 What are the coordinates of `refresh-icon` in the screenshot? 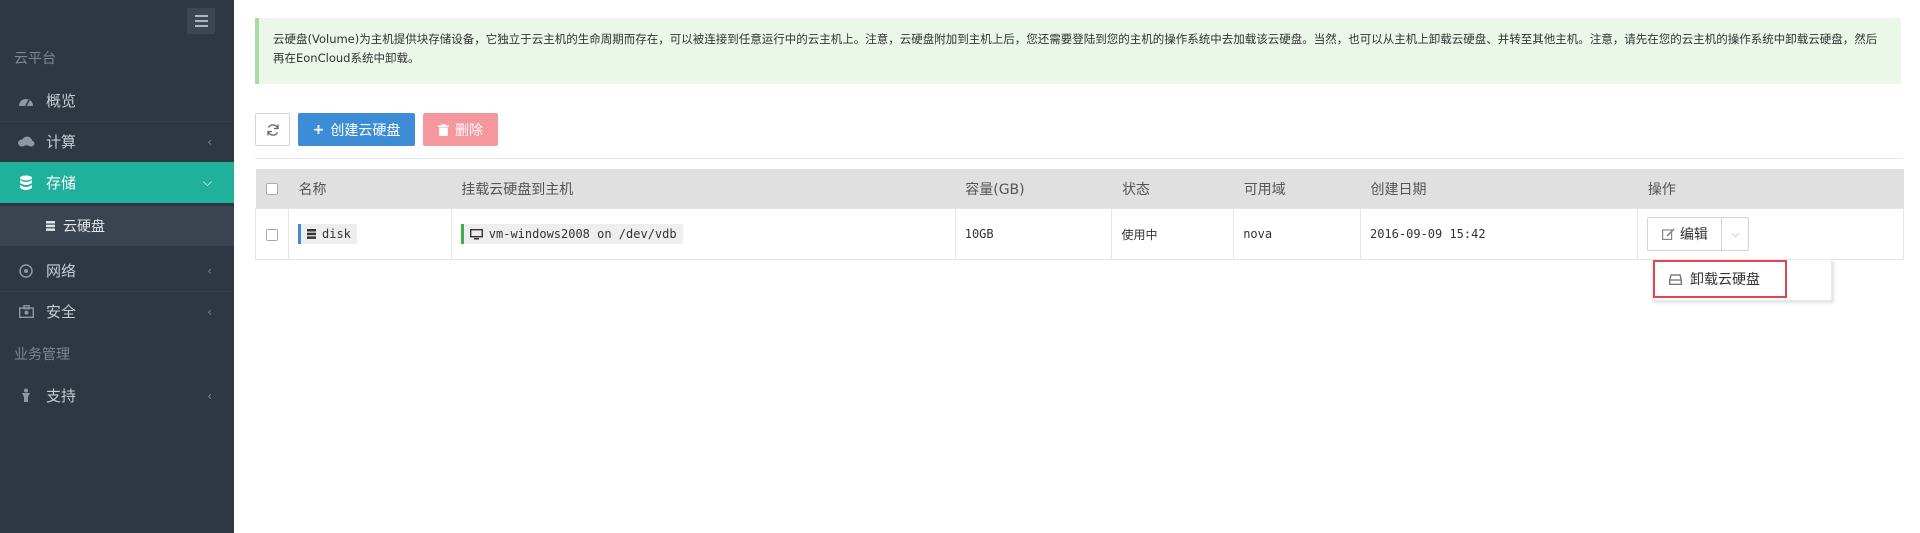 It's located at (272, 129).